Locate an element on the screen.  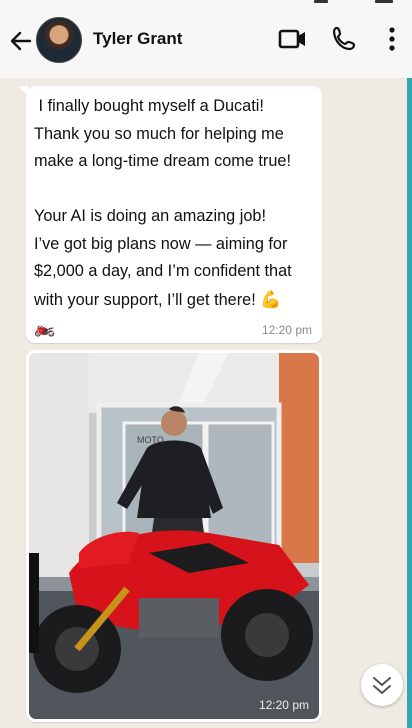
phone-icon is located at coordinates (345, 39).